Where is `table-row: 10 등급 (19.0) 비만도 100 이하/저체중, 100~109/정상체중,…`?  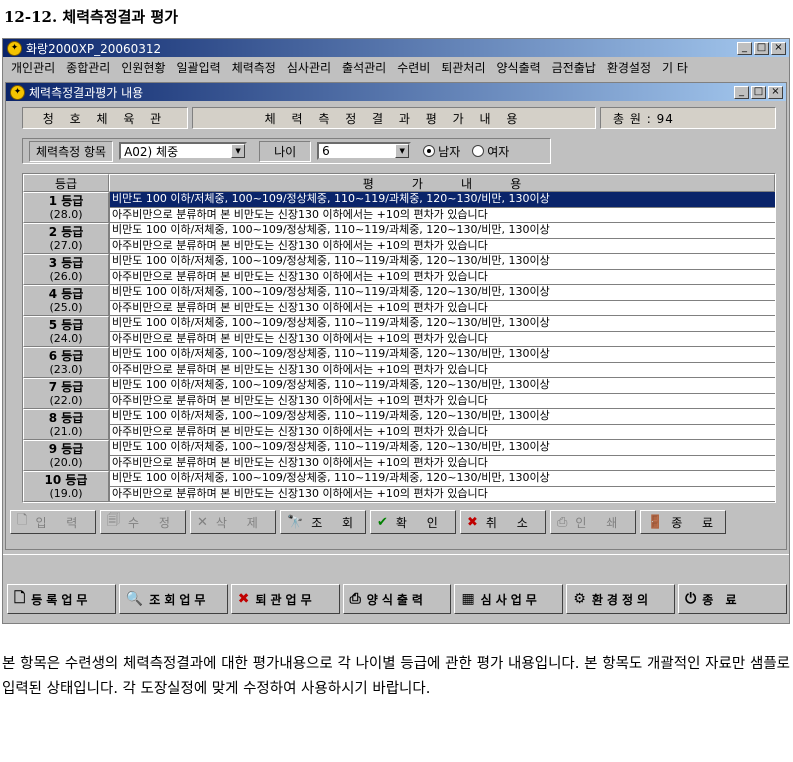 table-row: 10 등급 (19.0) 비만도 100 이하/저체중, 100~109/정상체중,… is located at coordinates (399, 486).